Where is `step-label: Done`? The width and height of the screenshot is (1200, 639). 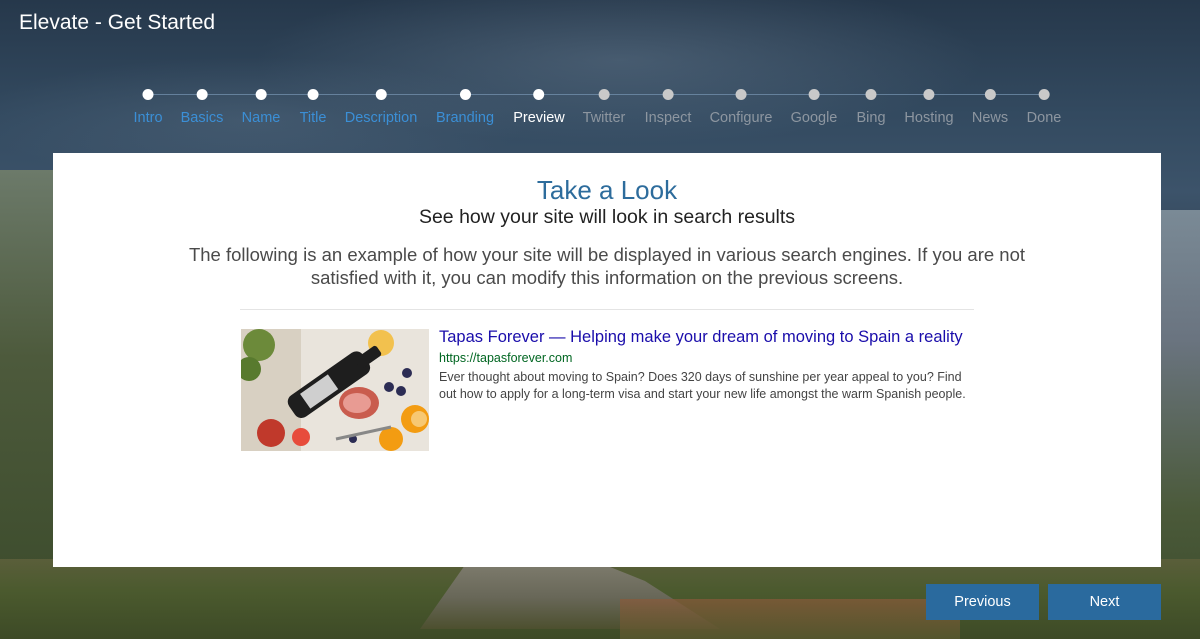
step-label: Done is located at coordinates (1044, 118).